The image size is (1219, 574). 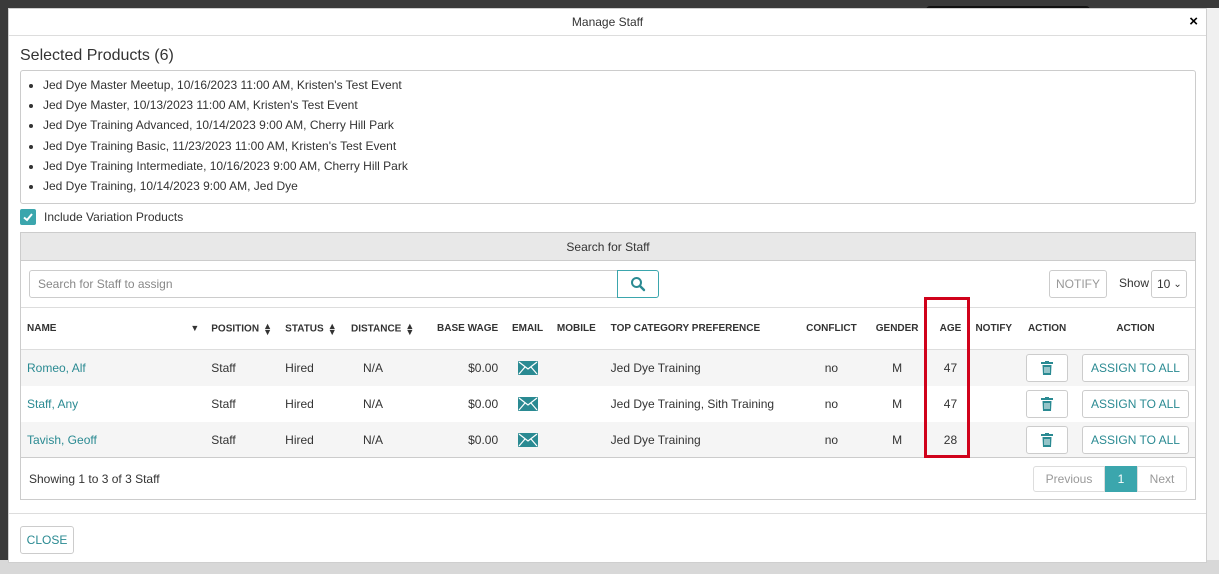 What do you see at coordinates (323, 284) in the screenshot?
I see `staff-search-input` at bounding box center [323, 284].